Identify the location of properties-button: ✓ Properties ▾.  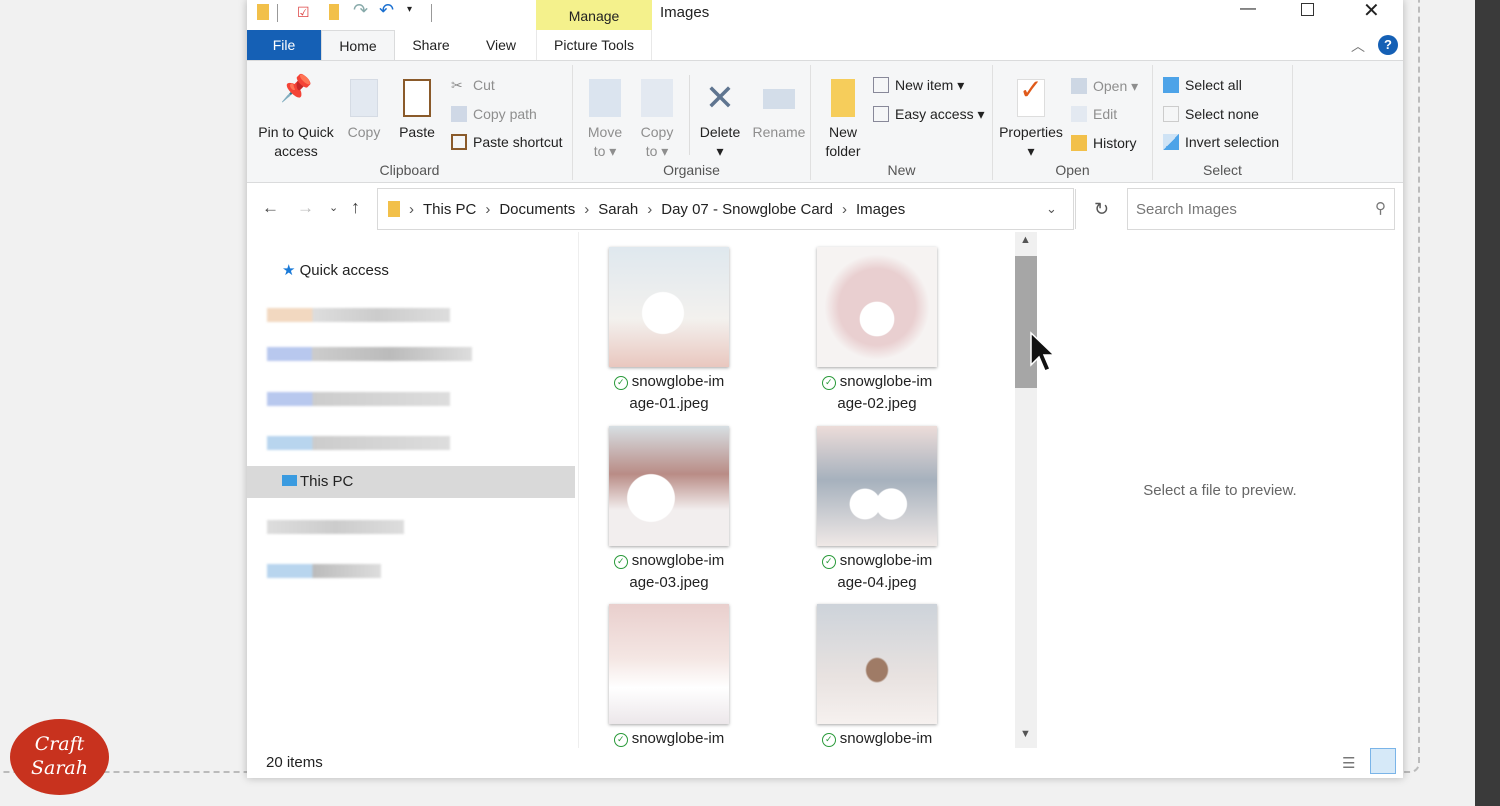
(1031, 118).